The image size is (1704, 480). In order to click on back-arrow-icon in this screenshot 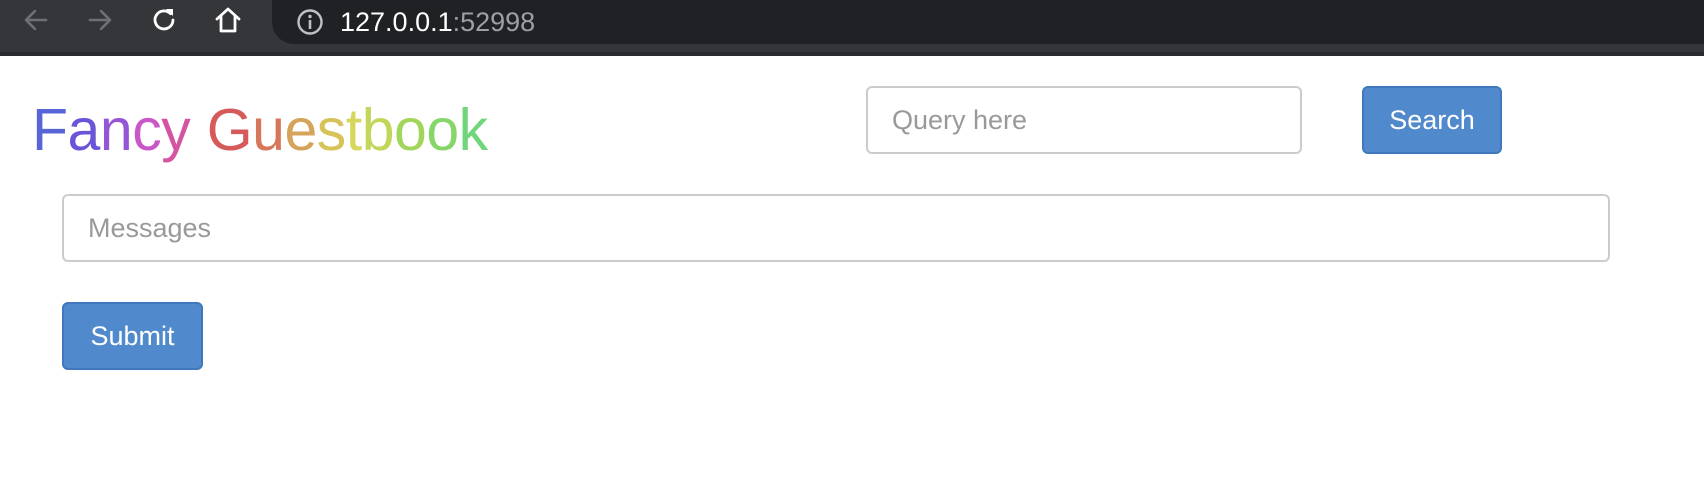, I will do `click(36, 20)`.